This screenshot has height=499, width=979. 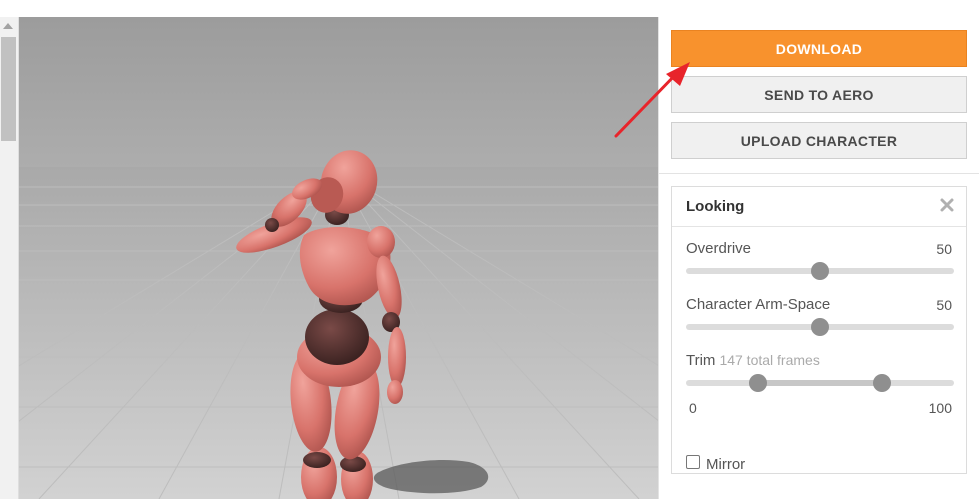 What do you see at coordinates (819, 173) in the screenshot?
I see `panel-divider` at bounding box center [819, 173].